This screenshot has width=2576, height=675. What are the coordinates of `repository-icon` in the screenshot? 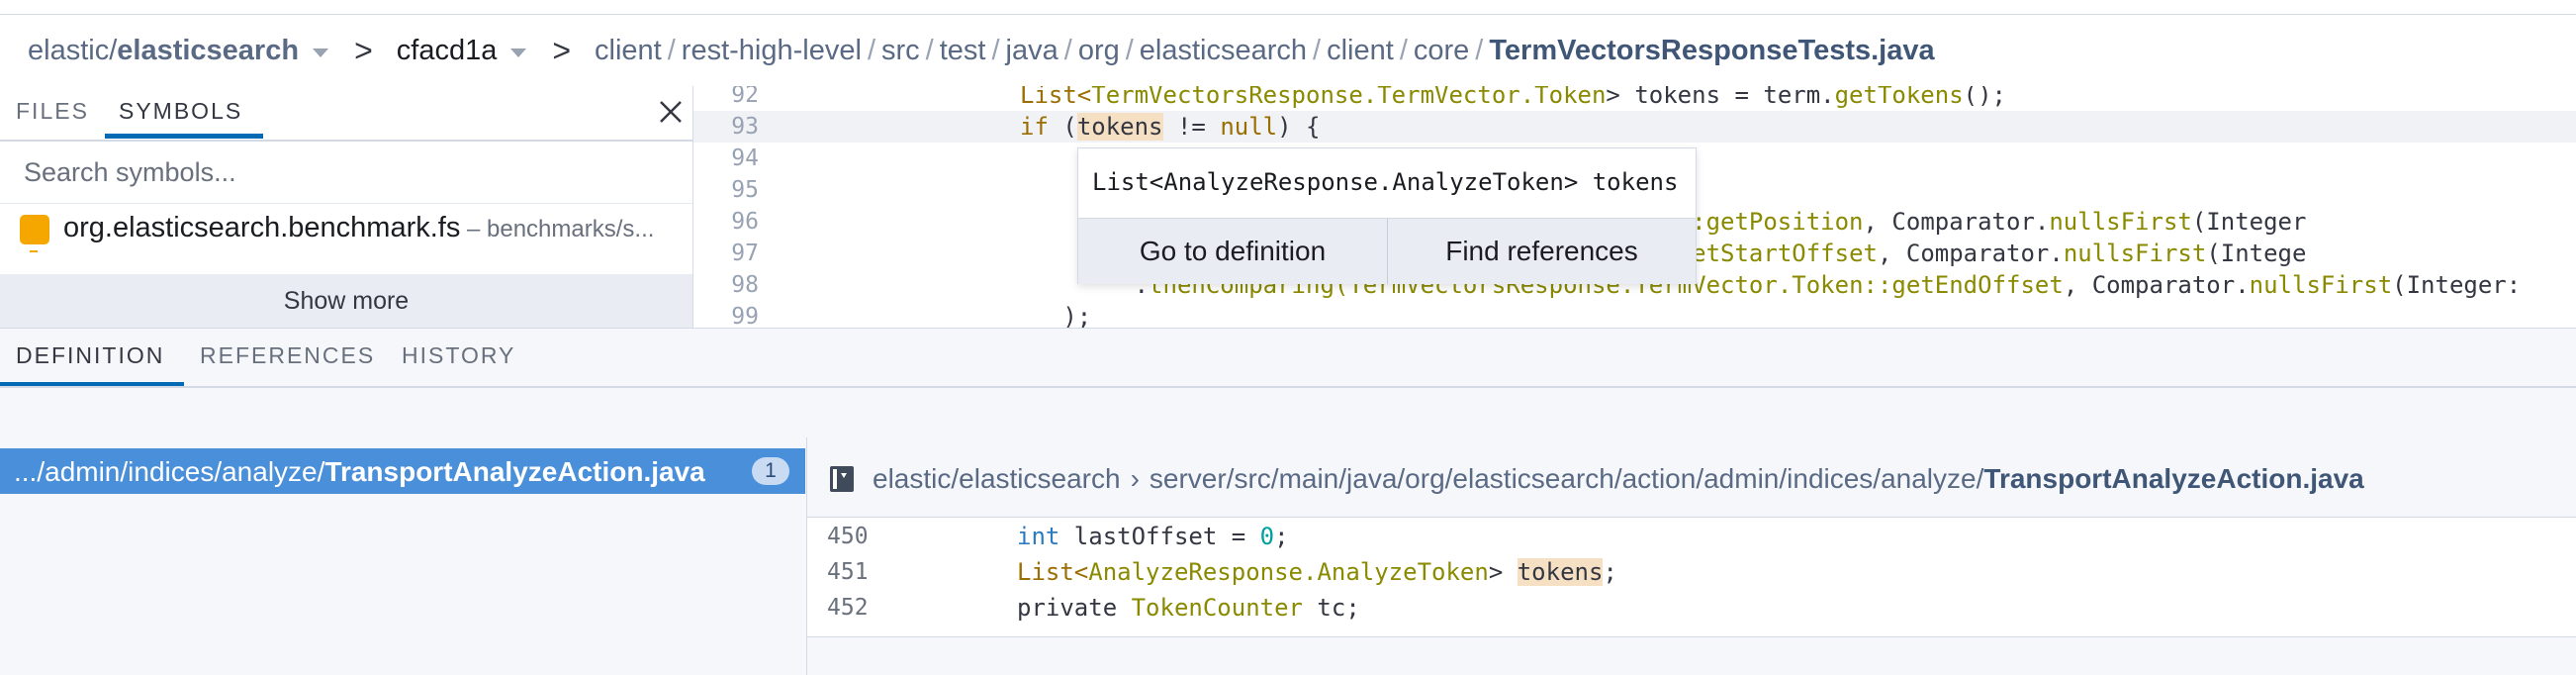 It's located at (842, 479).